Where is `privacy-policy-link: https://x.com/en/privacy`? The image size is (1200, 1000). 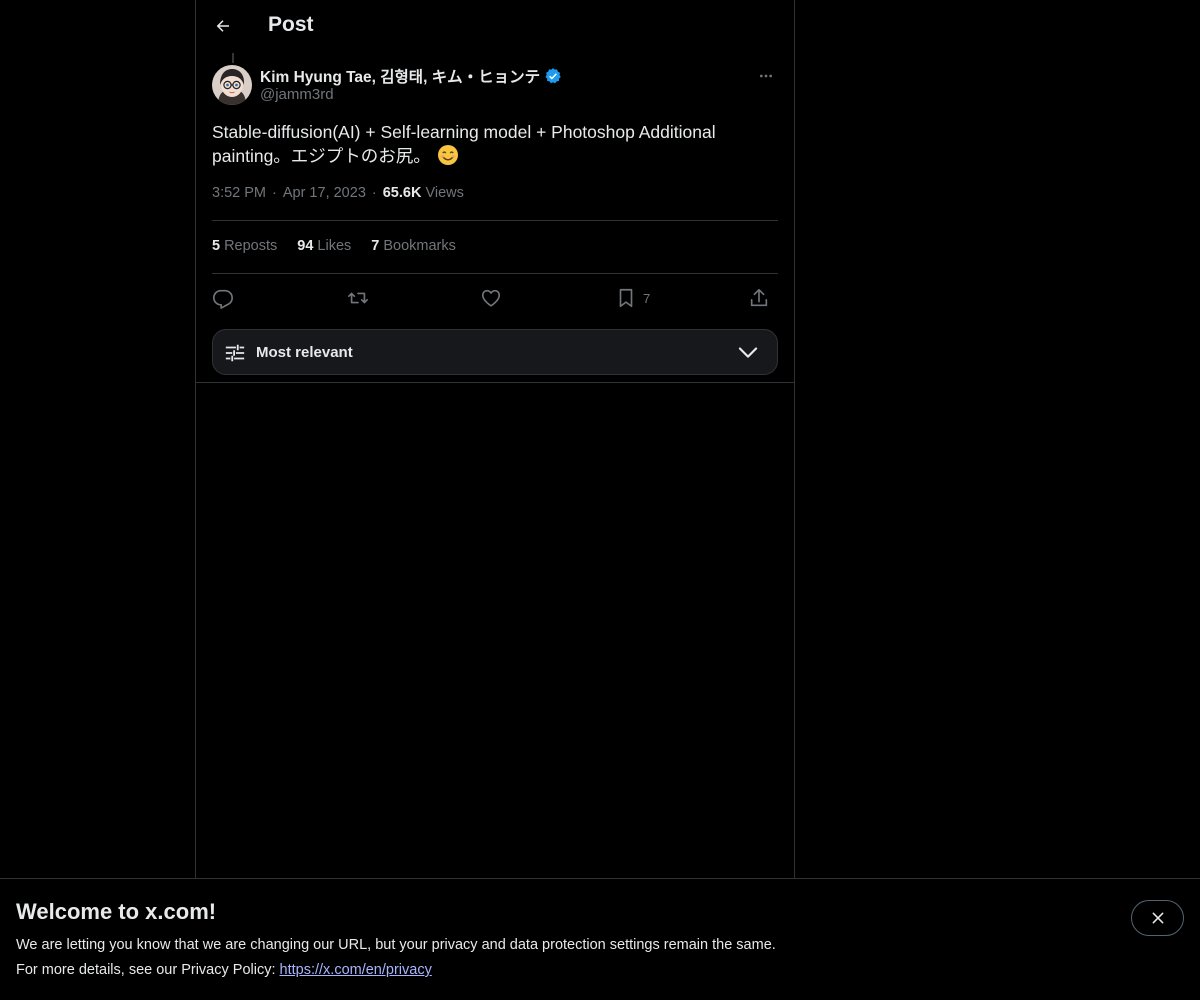 privacy-policy-link: https://x.com/en/privacy is located at coordinates (356, 970).